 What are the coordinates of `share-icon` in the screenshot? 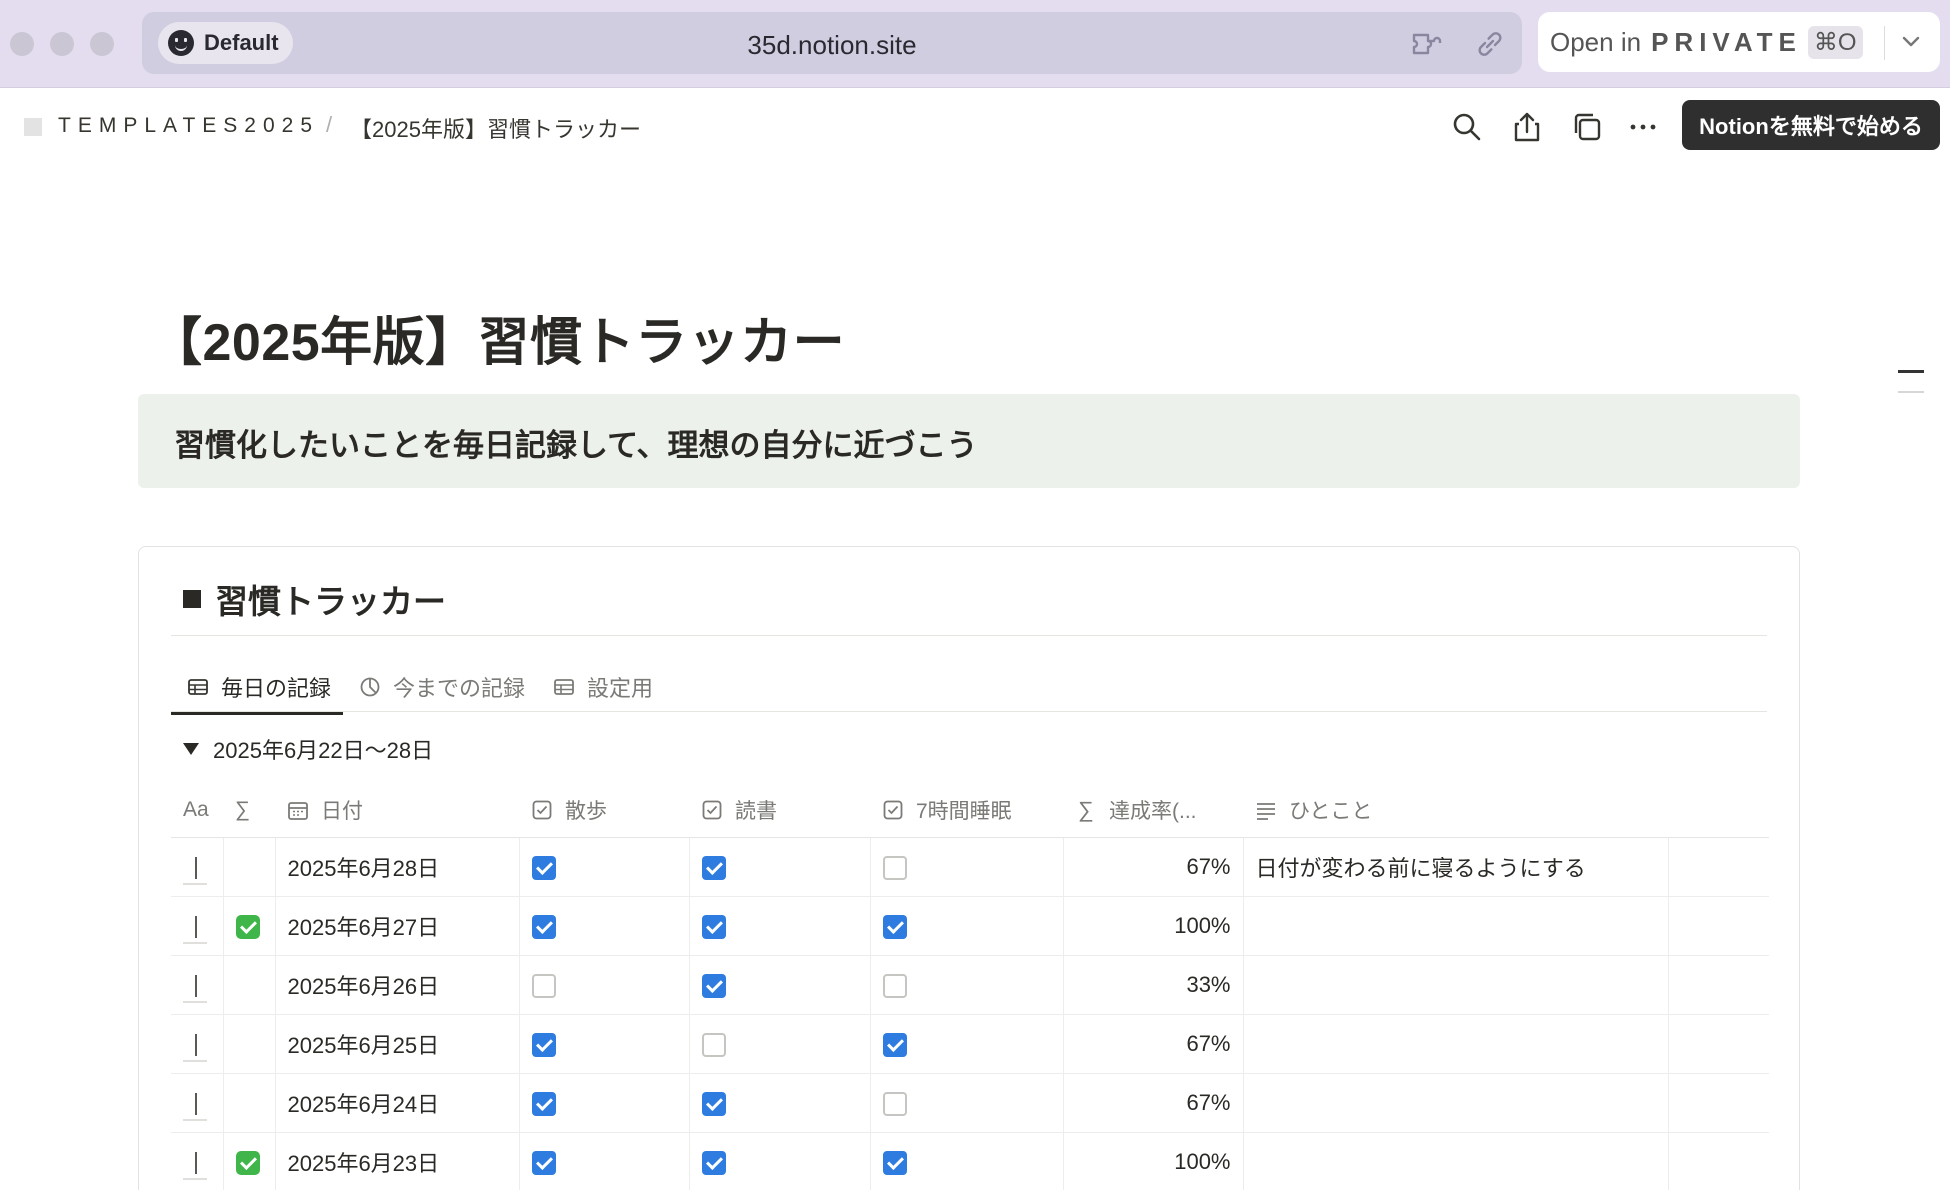 It's located at (1527, 127).